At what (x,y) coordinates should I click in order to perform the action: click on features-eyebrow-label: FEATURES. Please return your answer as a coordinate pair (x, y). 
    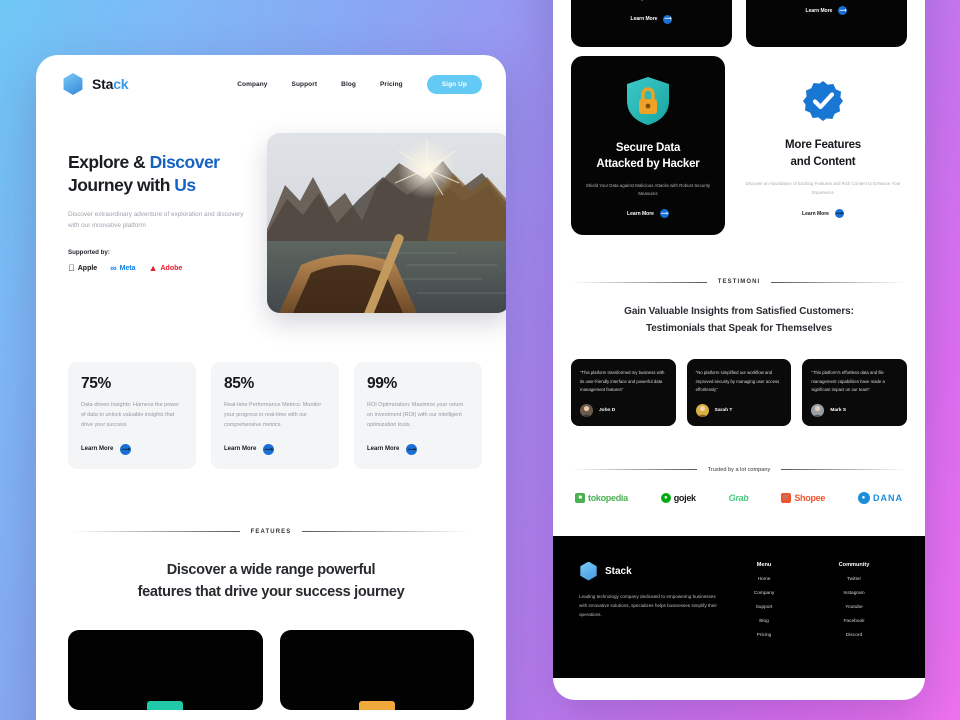
    Looking at the image, I should click on (271, 531).